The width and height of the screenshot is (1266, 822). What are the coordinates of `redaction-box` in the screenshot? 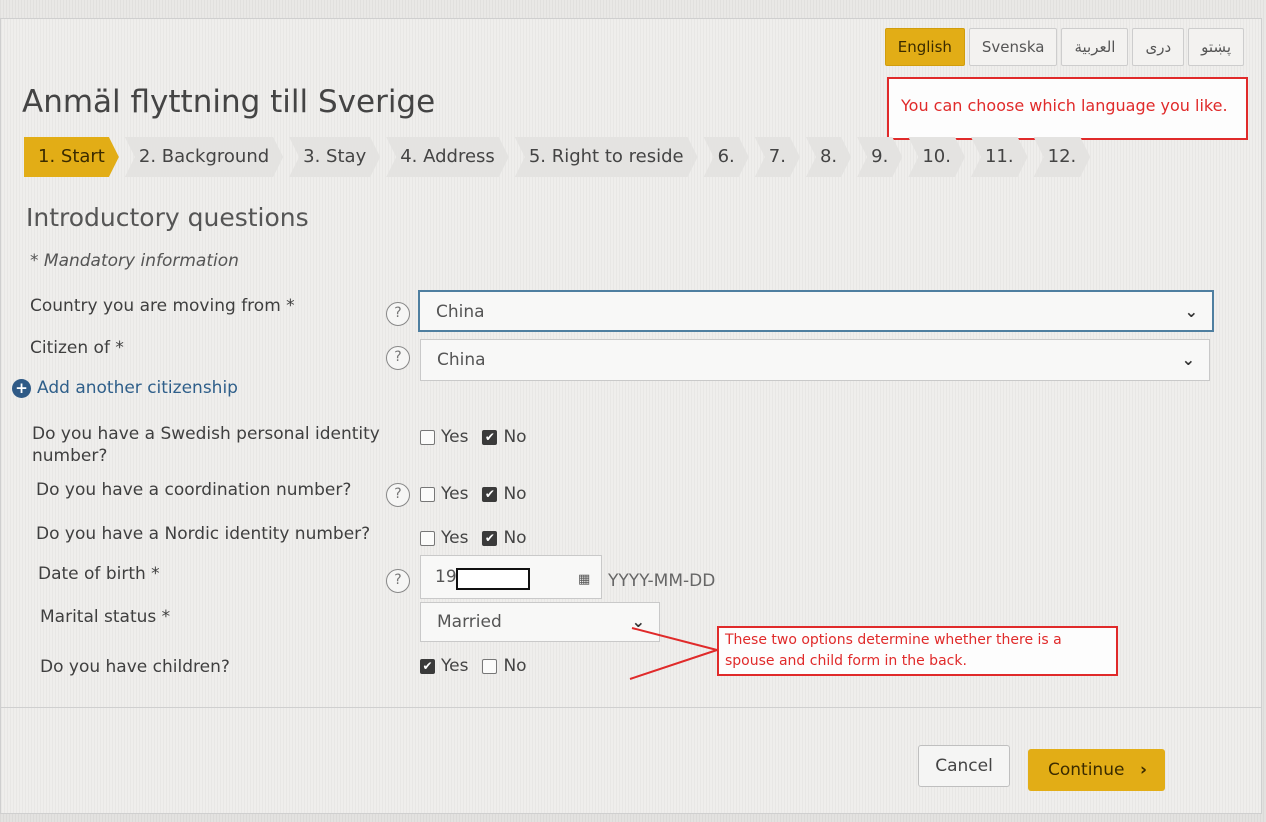 It's located at (493, 579).